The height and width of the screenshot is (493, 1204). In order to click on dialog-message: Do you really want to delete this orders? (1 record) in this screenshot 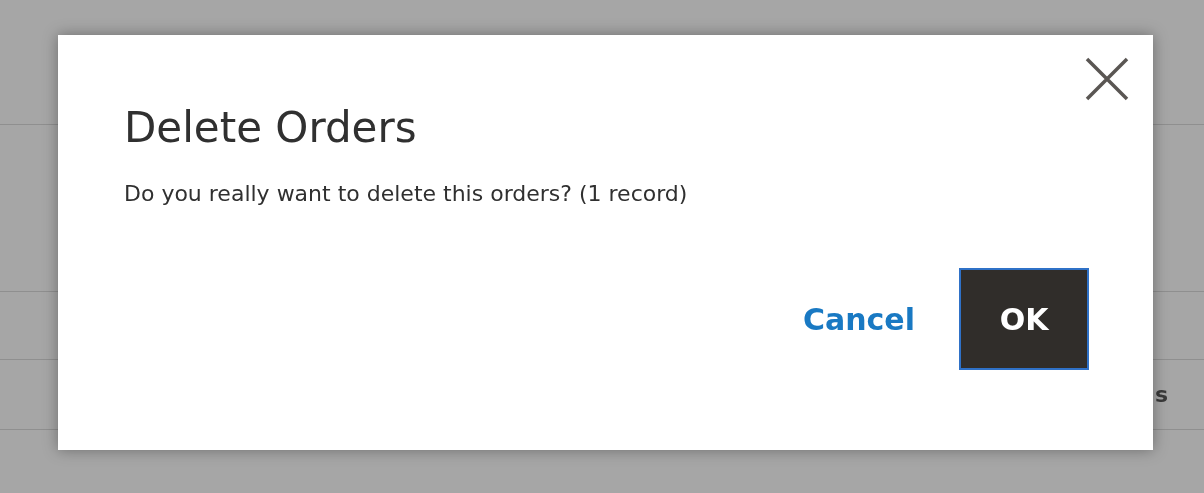, I will do `click(406, 194)`.